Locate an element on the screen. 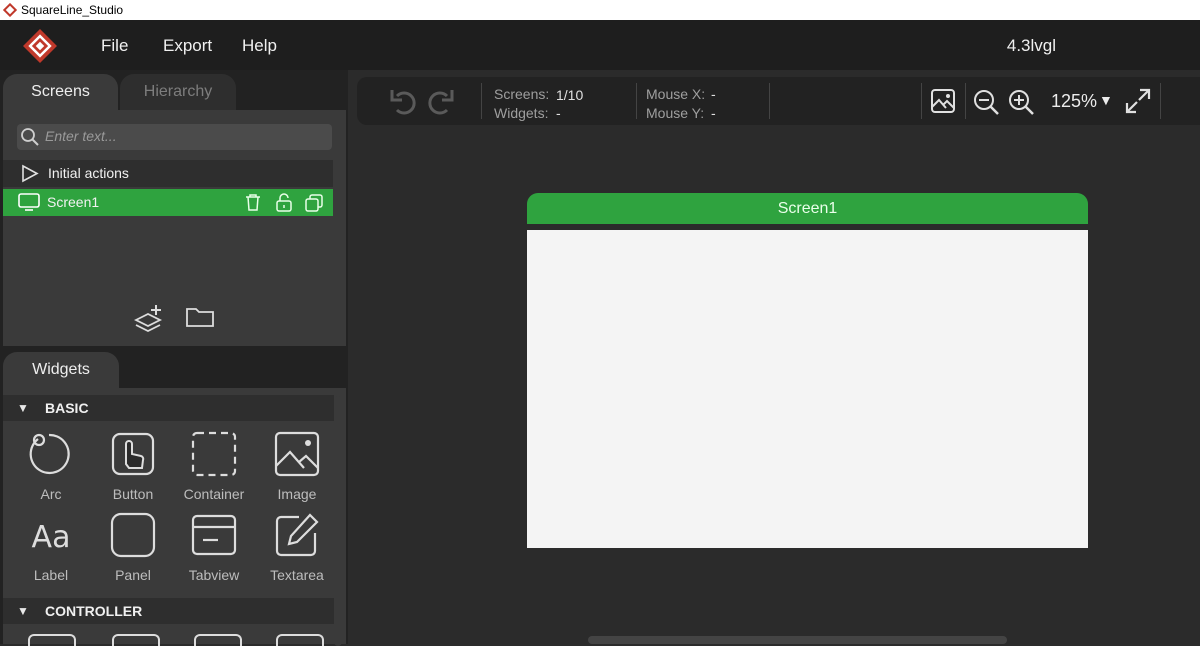 The height and width of the screenshot is (646, 1200). zoom-level: 125% is located at coordinates (1074, 101).